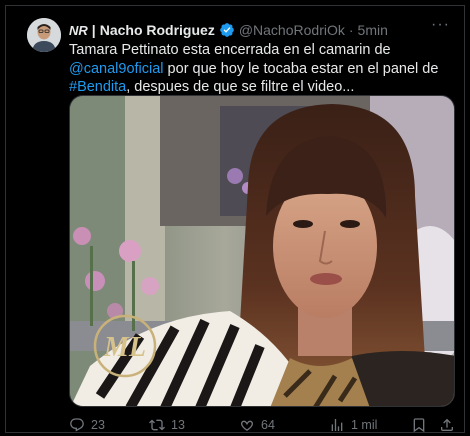 The image size is (470, 436). What do you see at coordinates (247, 425) in the screenshot?
I see `like-icon` at bounding box center [247, 425].